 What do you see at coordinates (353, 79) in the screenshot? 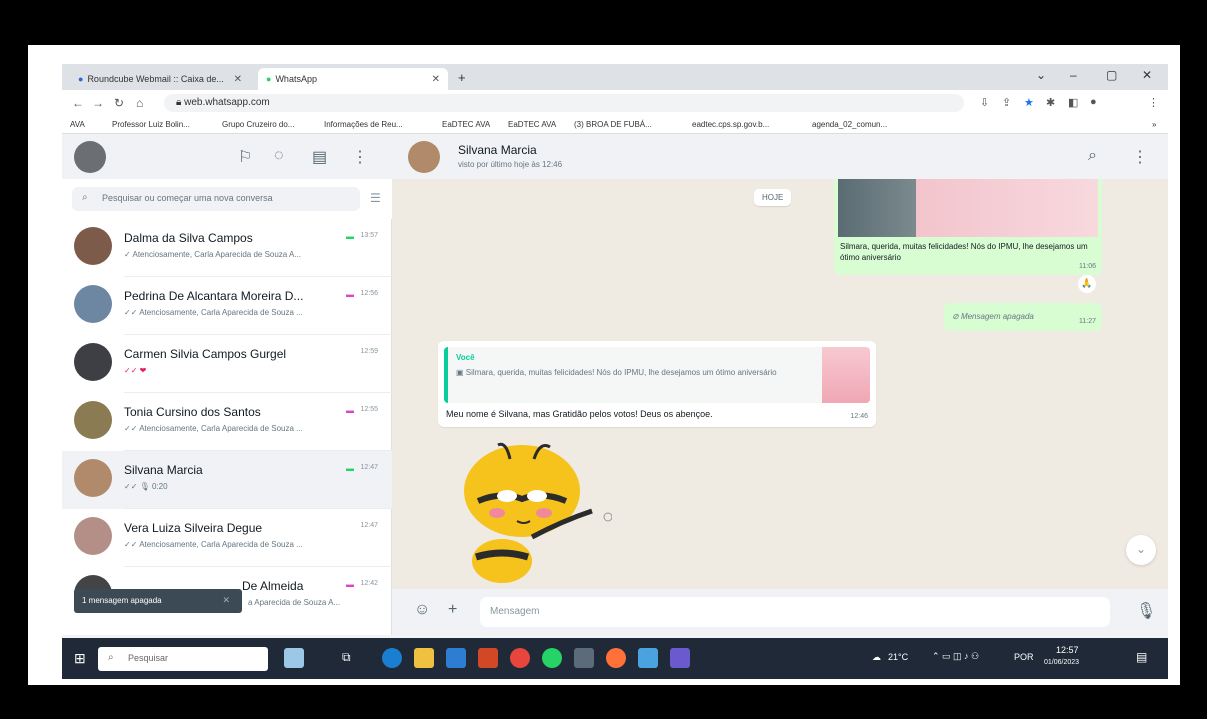
I see `tab-whatsapp: ● WhatsApp ✕` at bounding box center [353, 79].